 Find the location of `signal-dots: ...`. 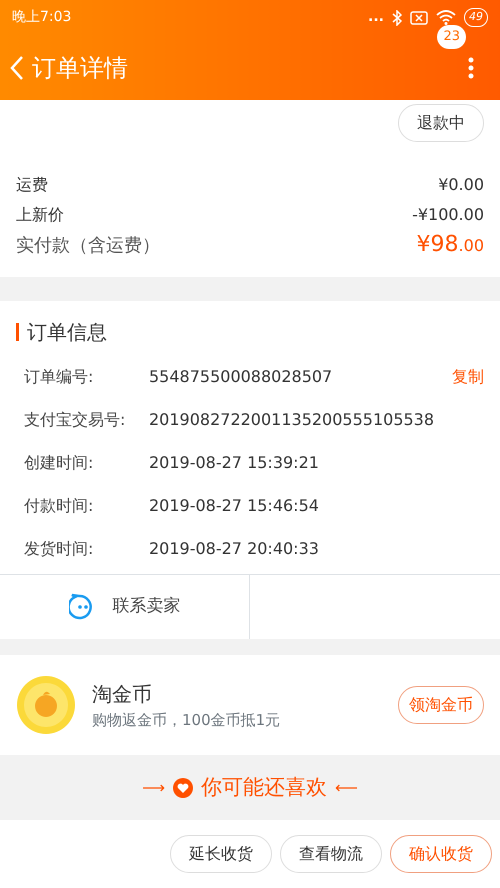

signal-dots: ... is located at coordinates (376, 17).